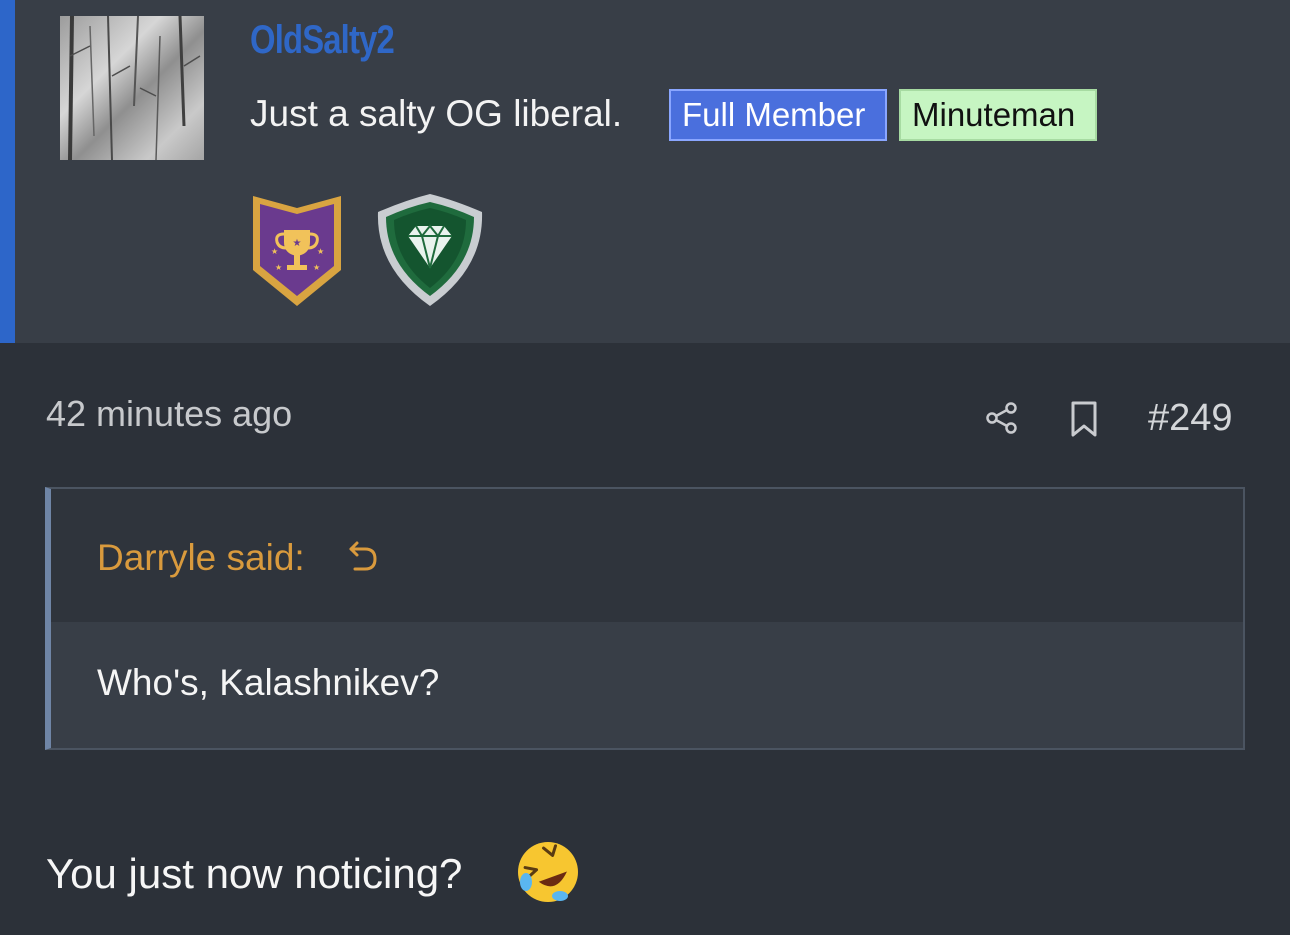 This screenshot has height=935, width=1290. Describe the element at coordinates (201, 558) in the screenshot. I see `quote-author: Darryle said:` at that location.